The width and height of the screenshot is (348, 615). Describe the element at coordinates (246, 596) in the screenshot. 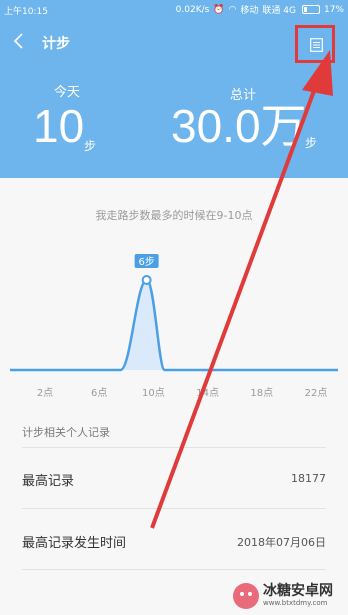

I see `watermark-logo-icon` at that location.